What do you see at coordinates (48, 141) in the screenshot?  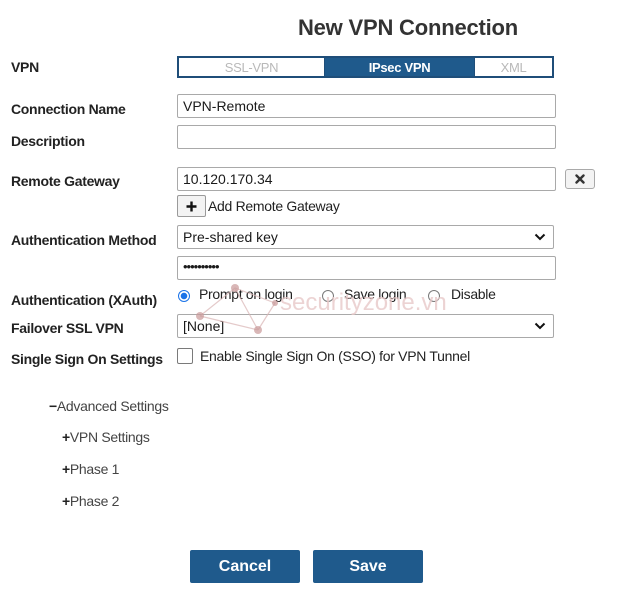 I see `description-label: Description` at bounding box center [48, 141].